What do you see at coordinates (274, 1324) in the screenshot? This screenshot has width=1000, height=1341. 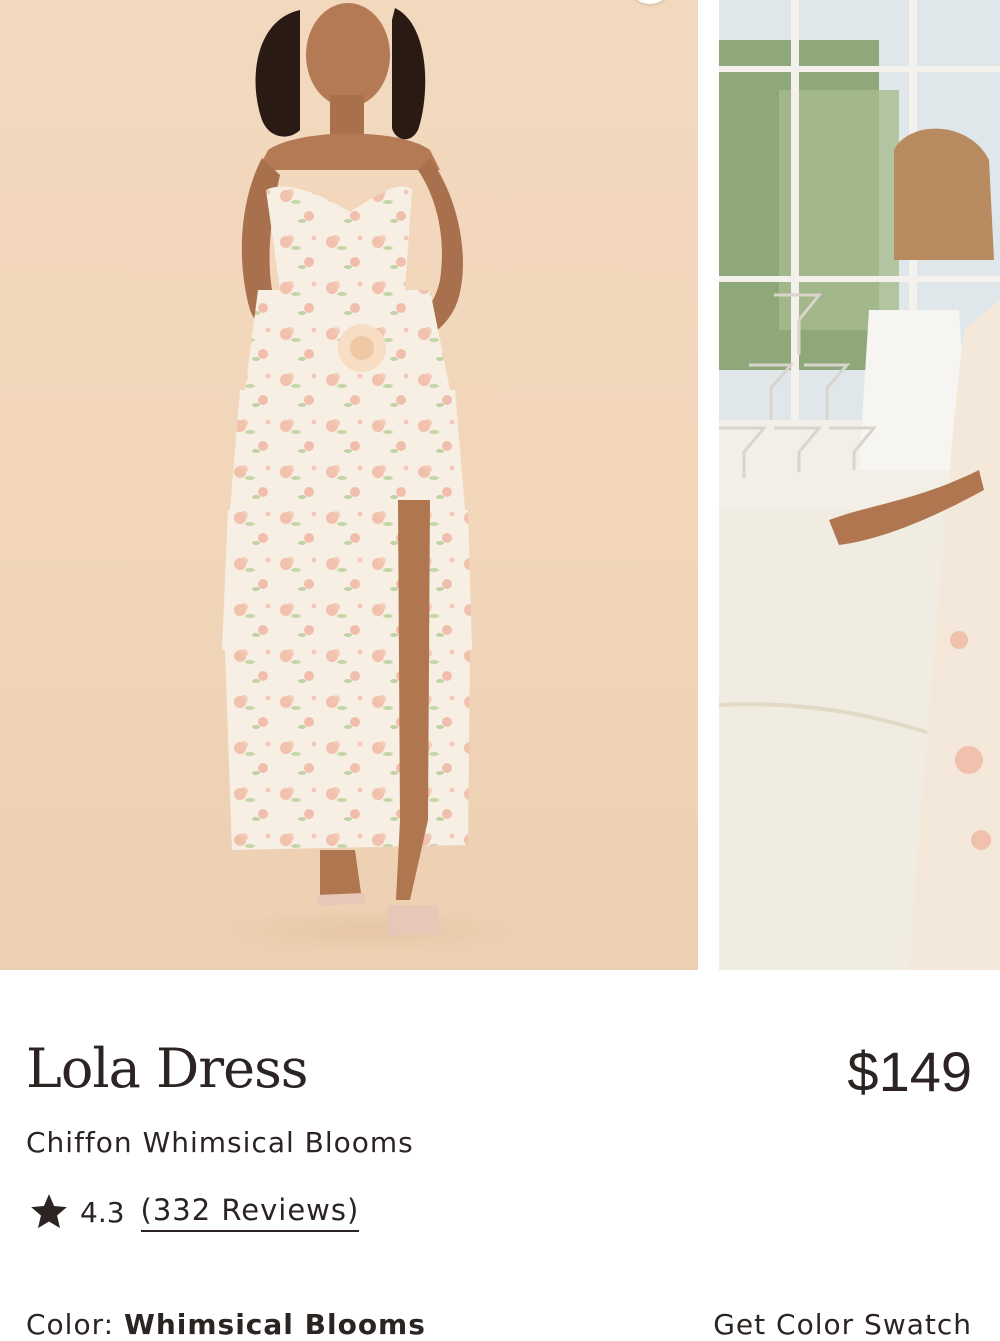 I see `color-value: Whimsical Blooms` at bounding box center [274, 1324].